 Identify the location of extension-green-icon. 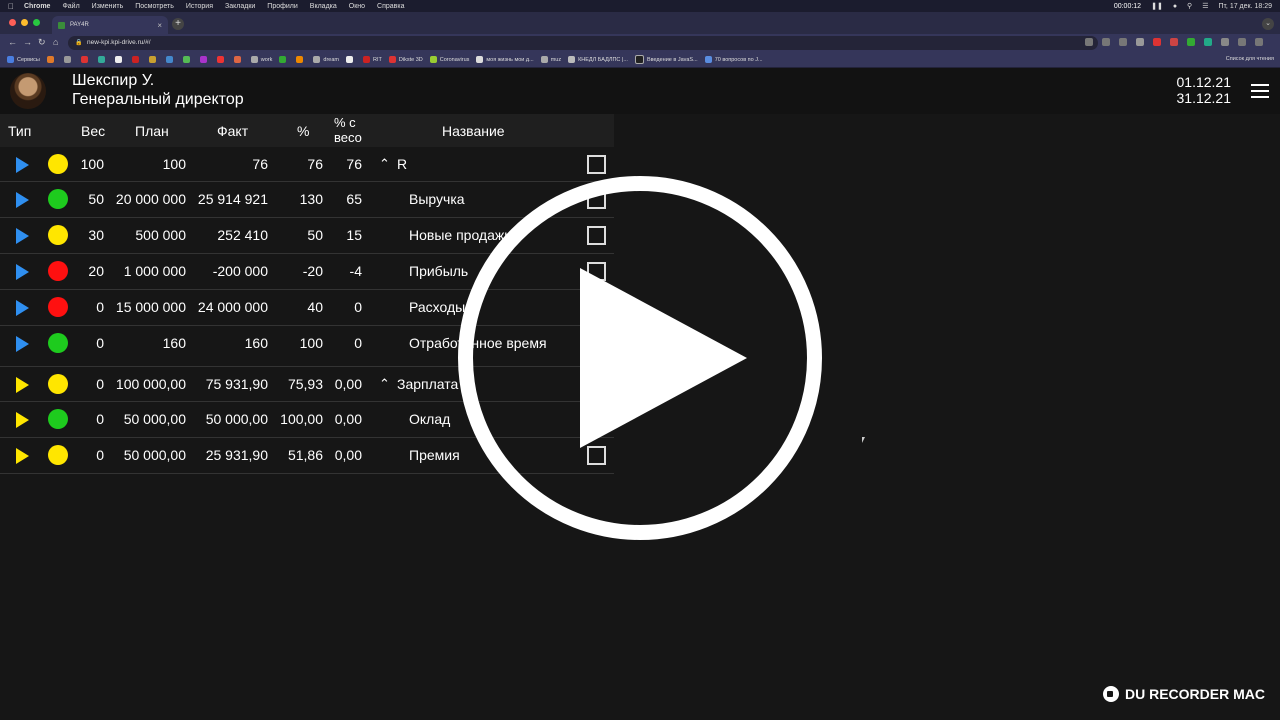
(1191, 42).